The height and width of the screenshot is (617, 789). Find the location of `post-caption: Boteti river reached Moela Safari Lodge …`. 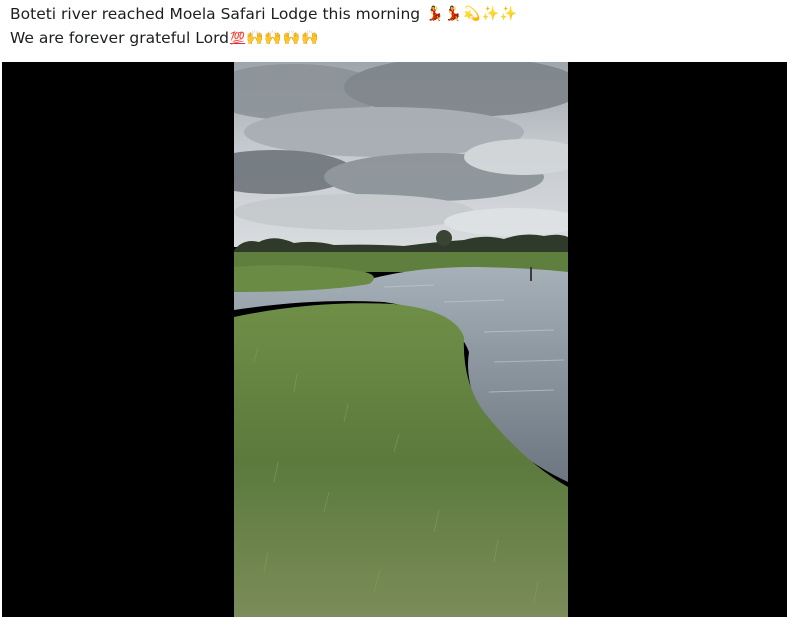

post-caption: Boteti river reached Moela Safari Lodge … is located at coordinates (395, 26).